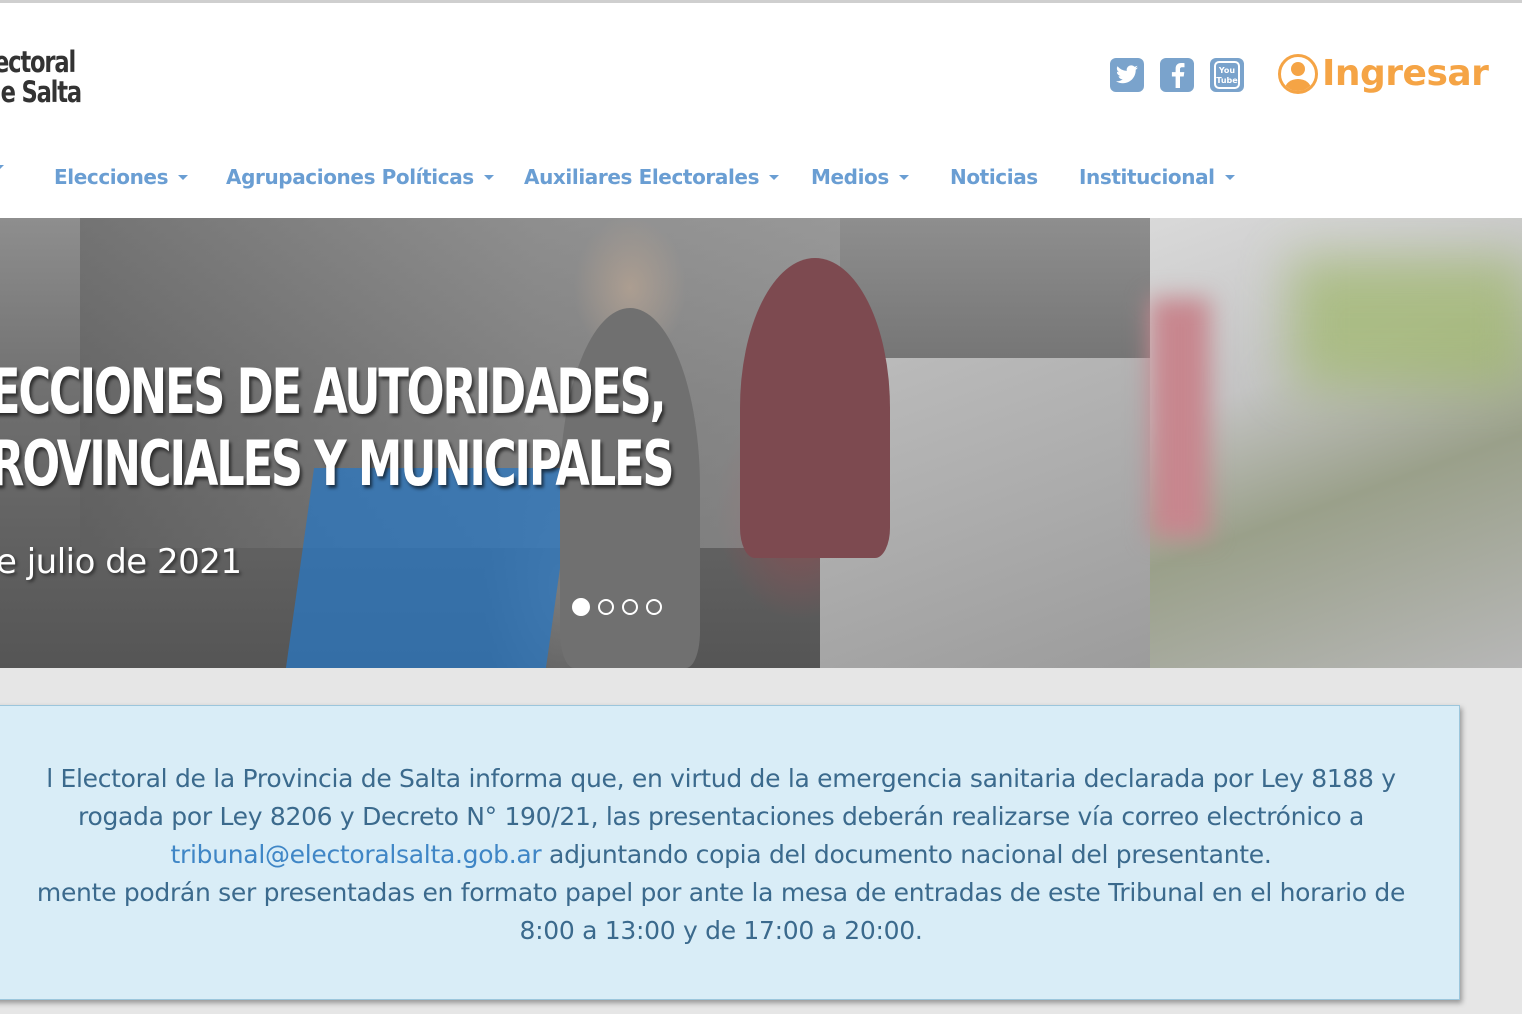  Describe the element at coordinates (850, 177) in the screenshot. I see `nav-item-label: Medios` at that location.